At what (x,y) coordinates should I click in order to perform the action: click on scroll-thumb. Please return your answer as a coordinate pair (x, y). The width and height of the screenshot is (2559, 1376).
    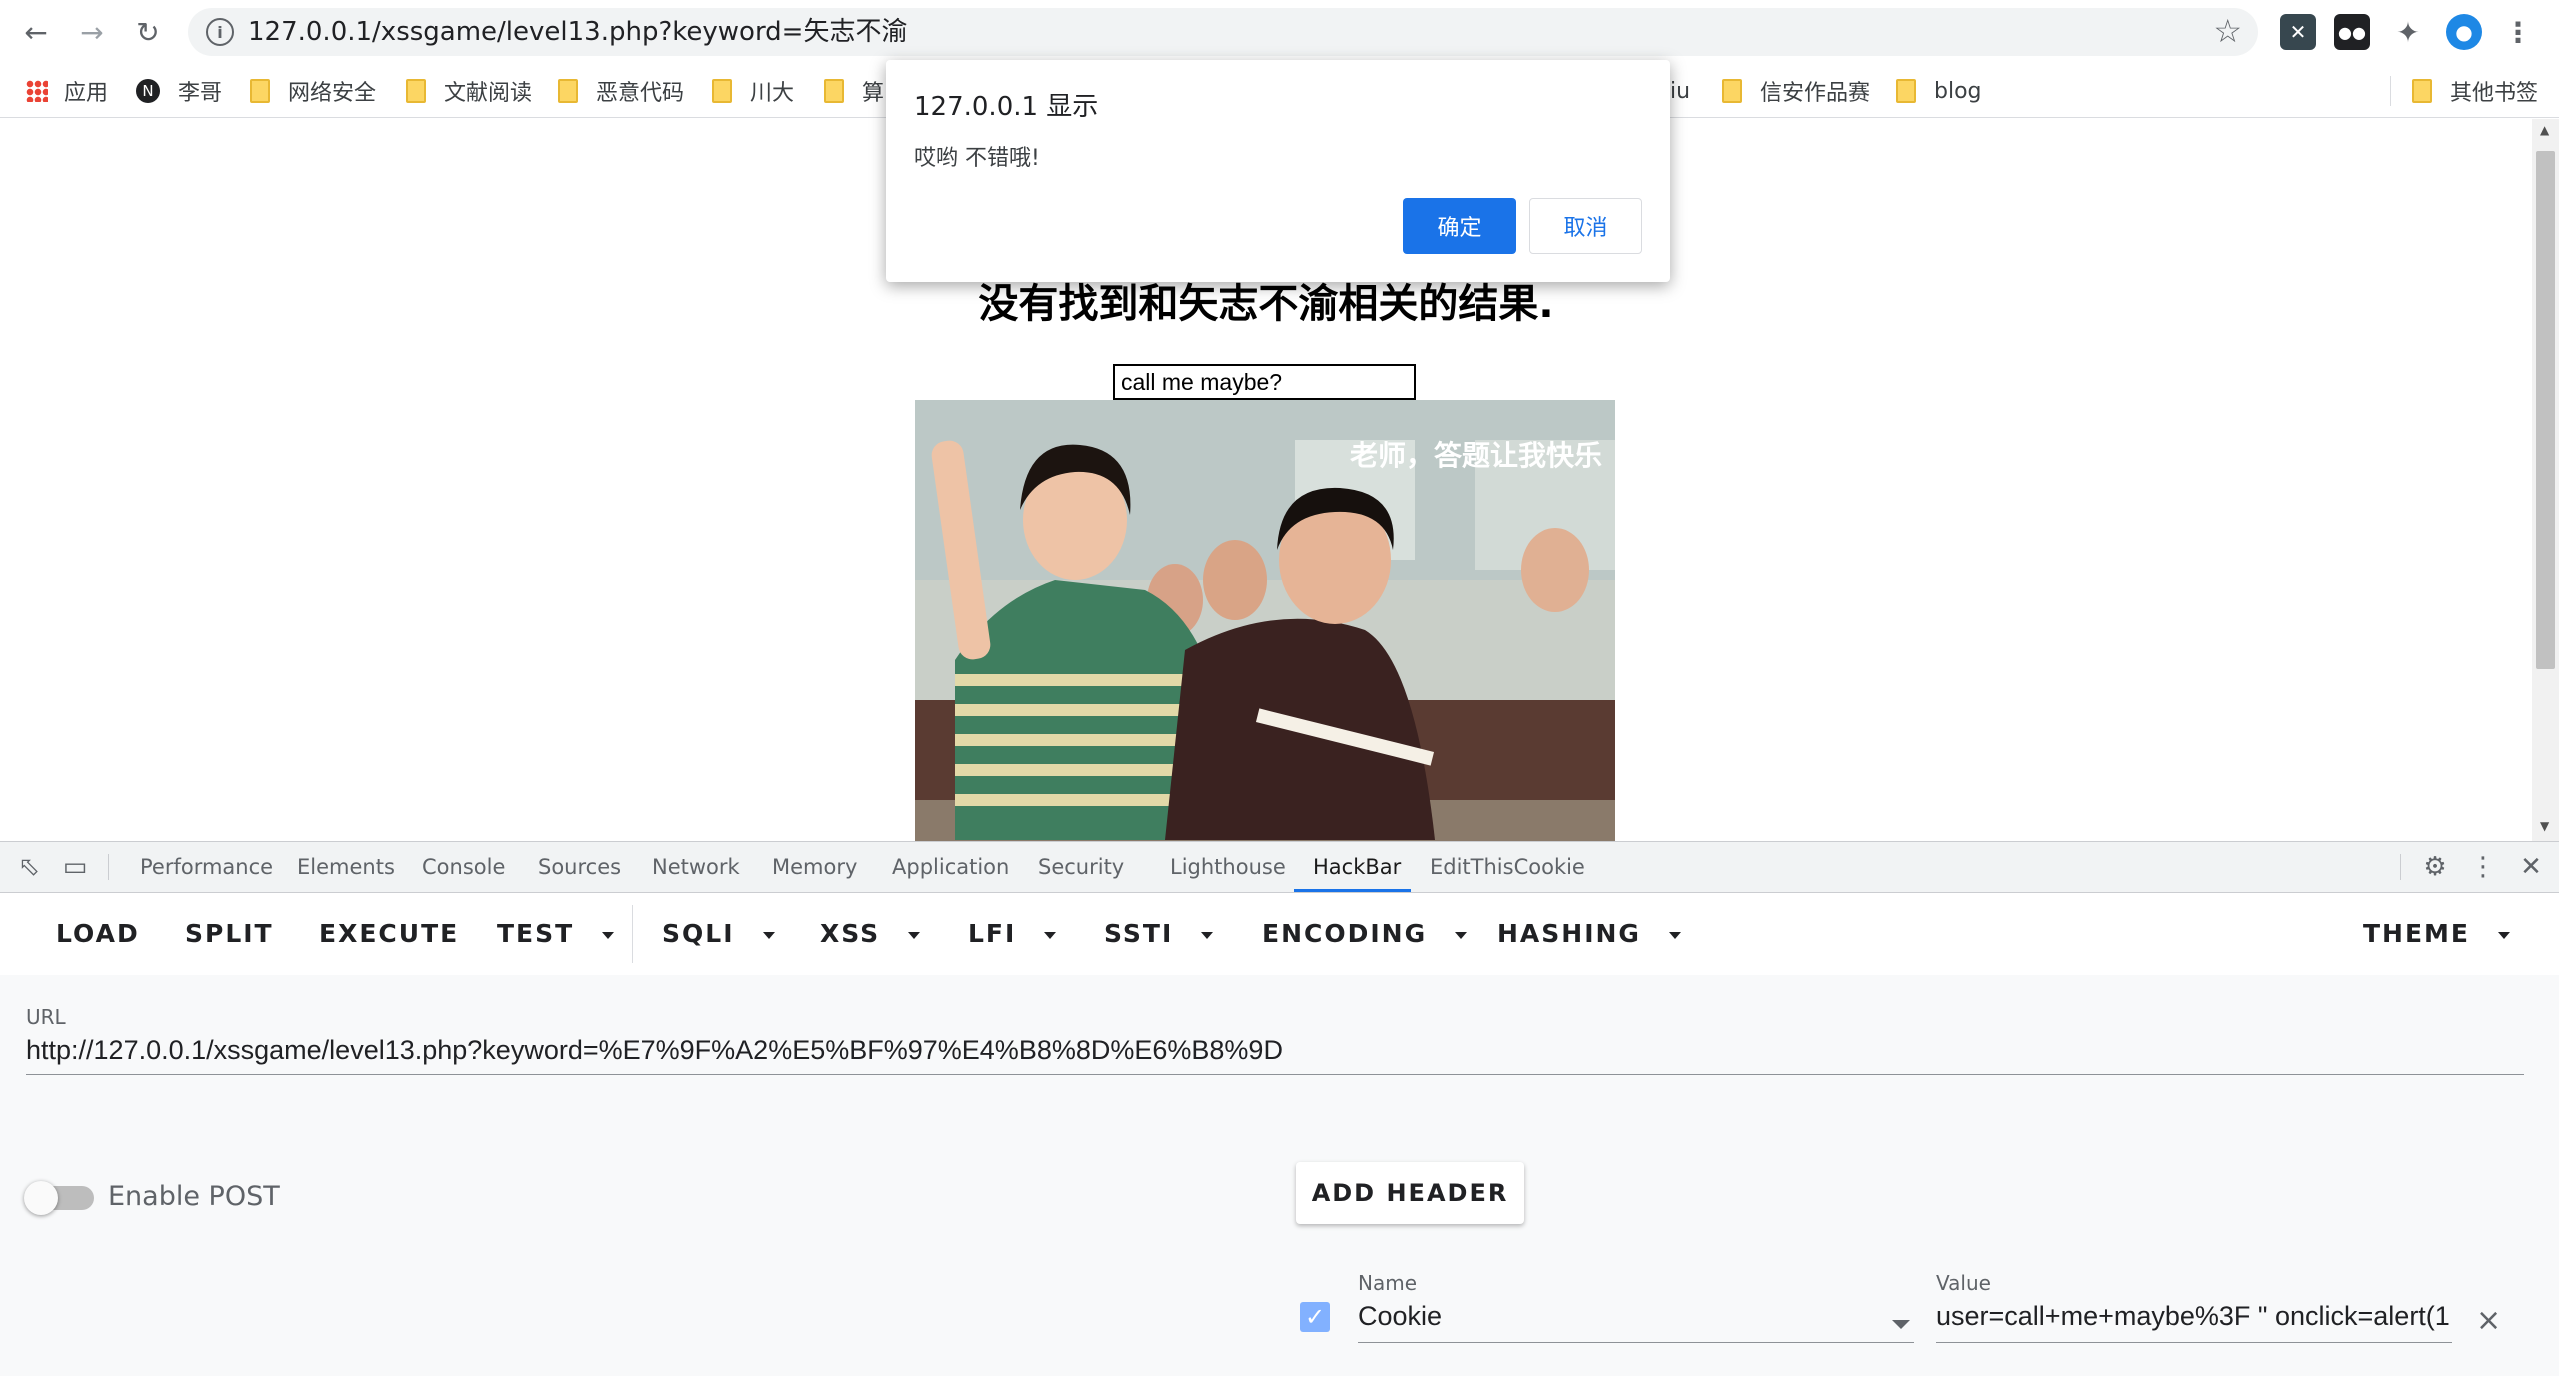
    Looking at the image, I should click on (2545, 410).